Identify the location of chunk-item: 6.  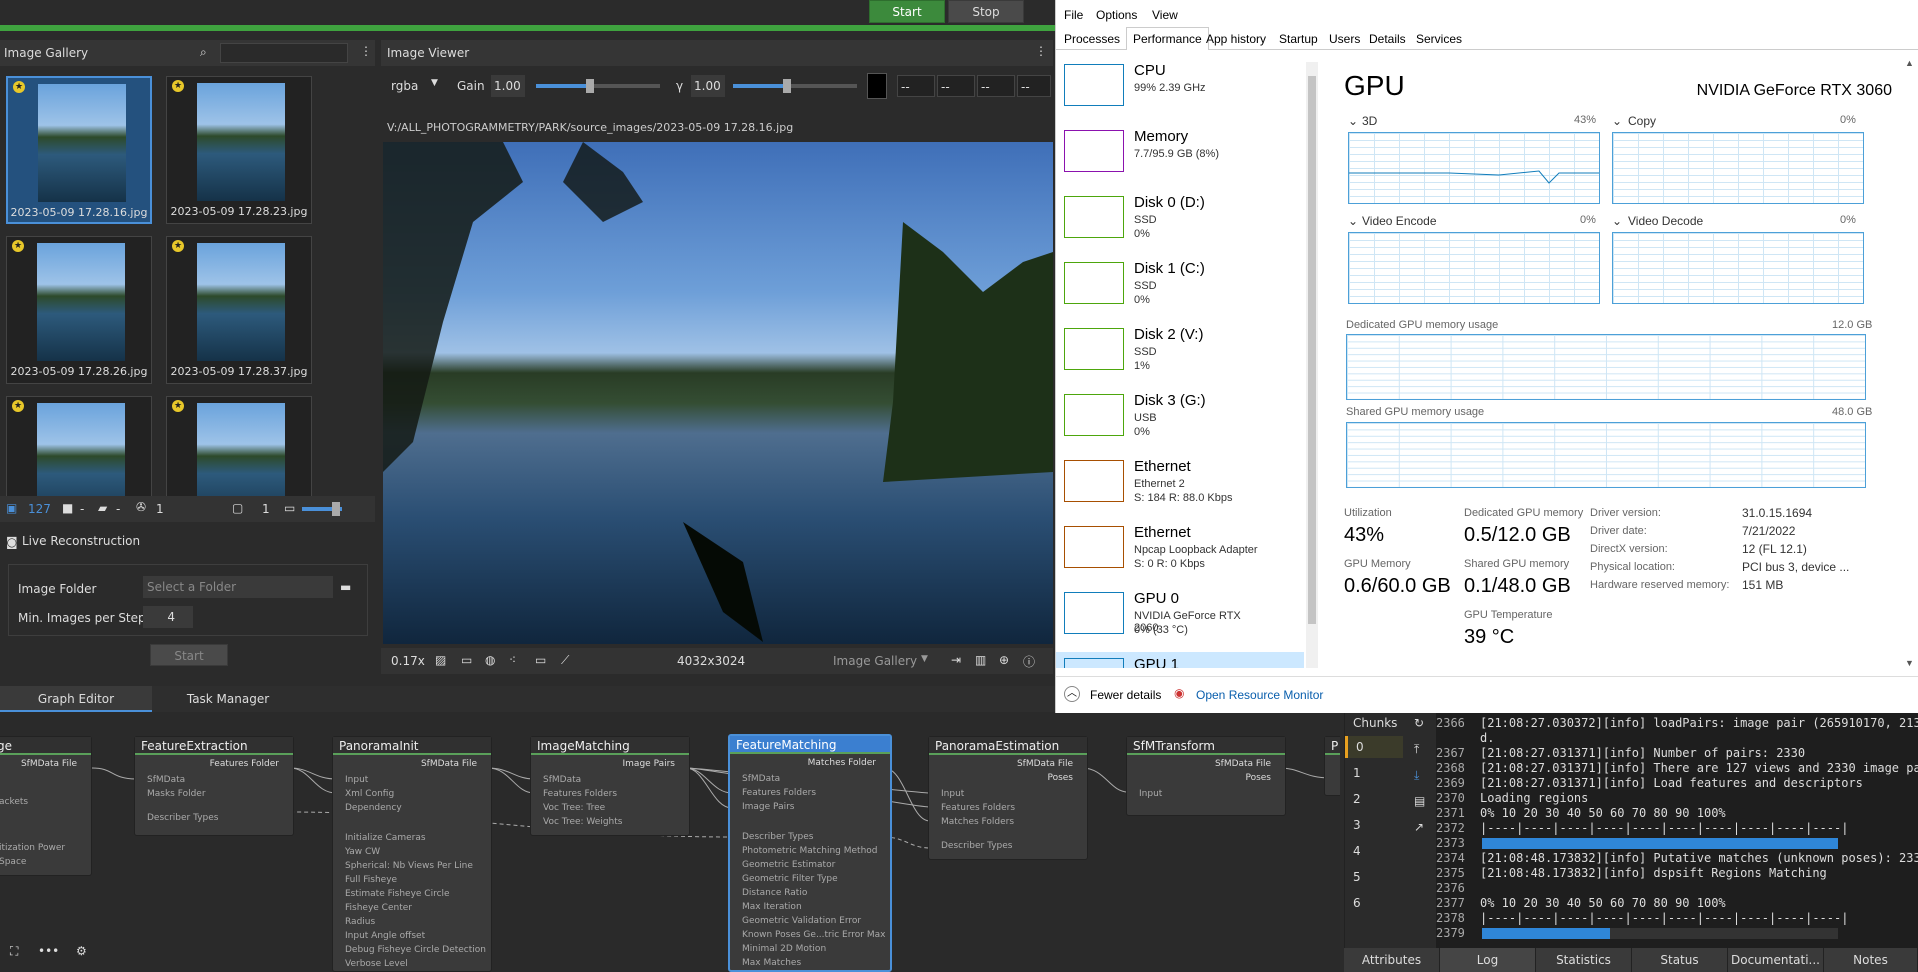
(1357, 903).